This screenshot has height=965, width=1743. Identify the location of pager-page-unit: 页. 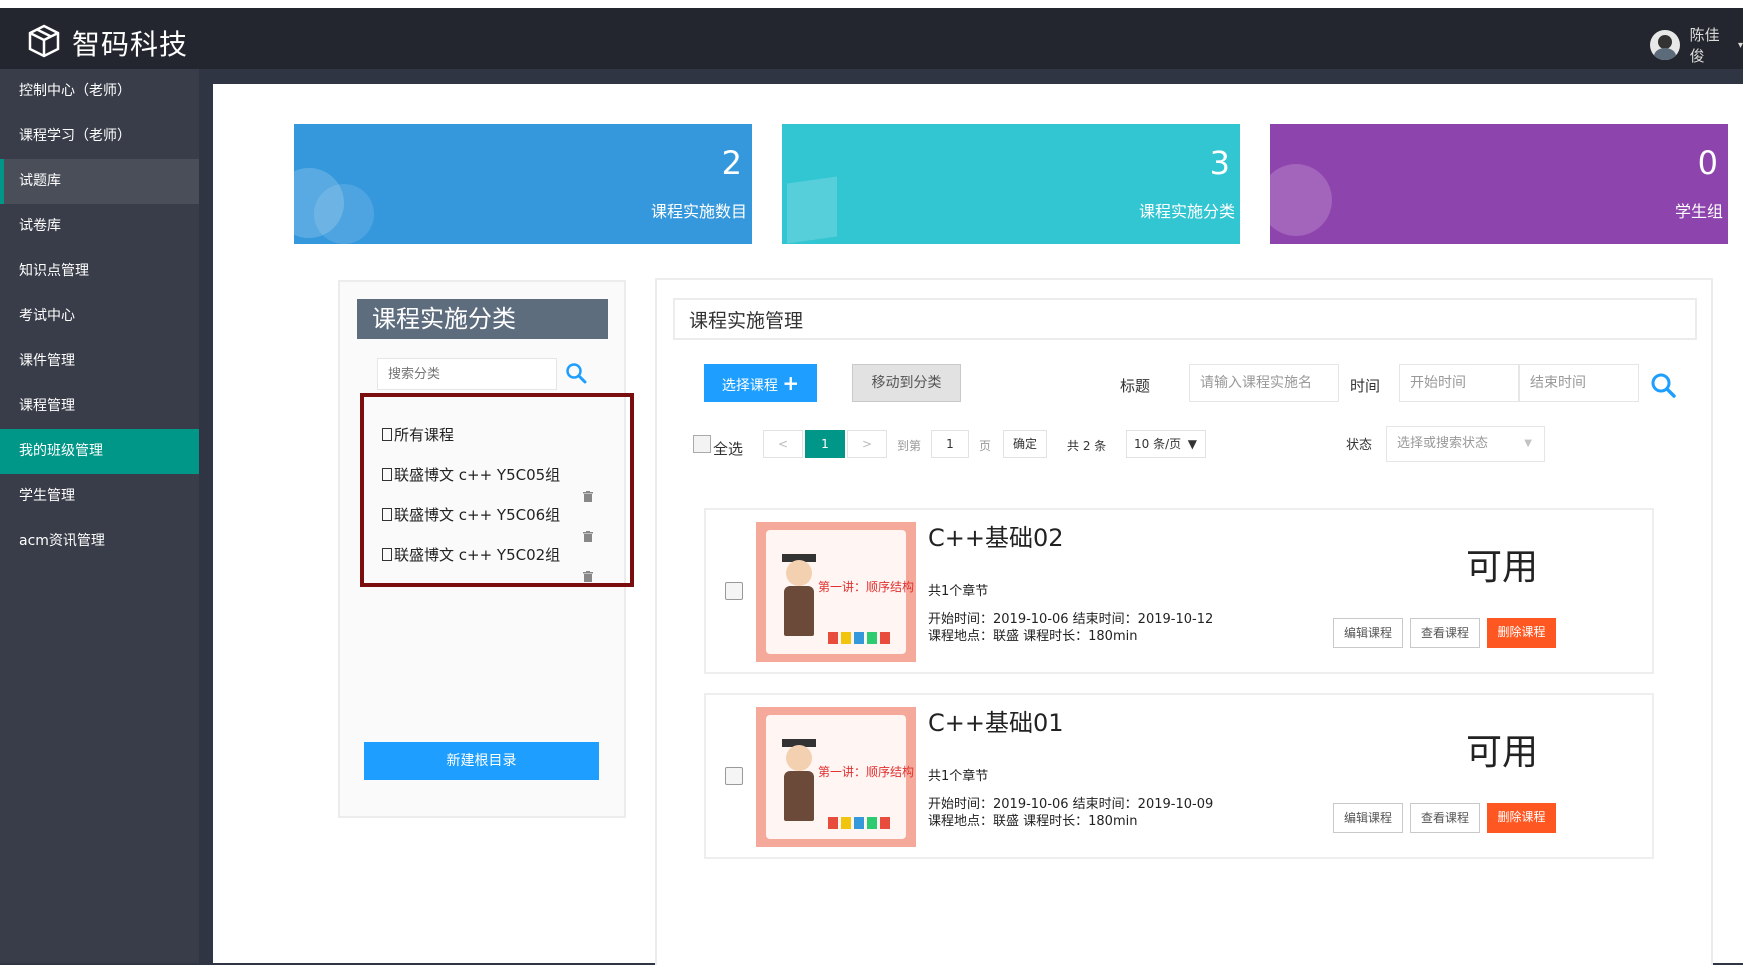
(985, 446).